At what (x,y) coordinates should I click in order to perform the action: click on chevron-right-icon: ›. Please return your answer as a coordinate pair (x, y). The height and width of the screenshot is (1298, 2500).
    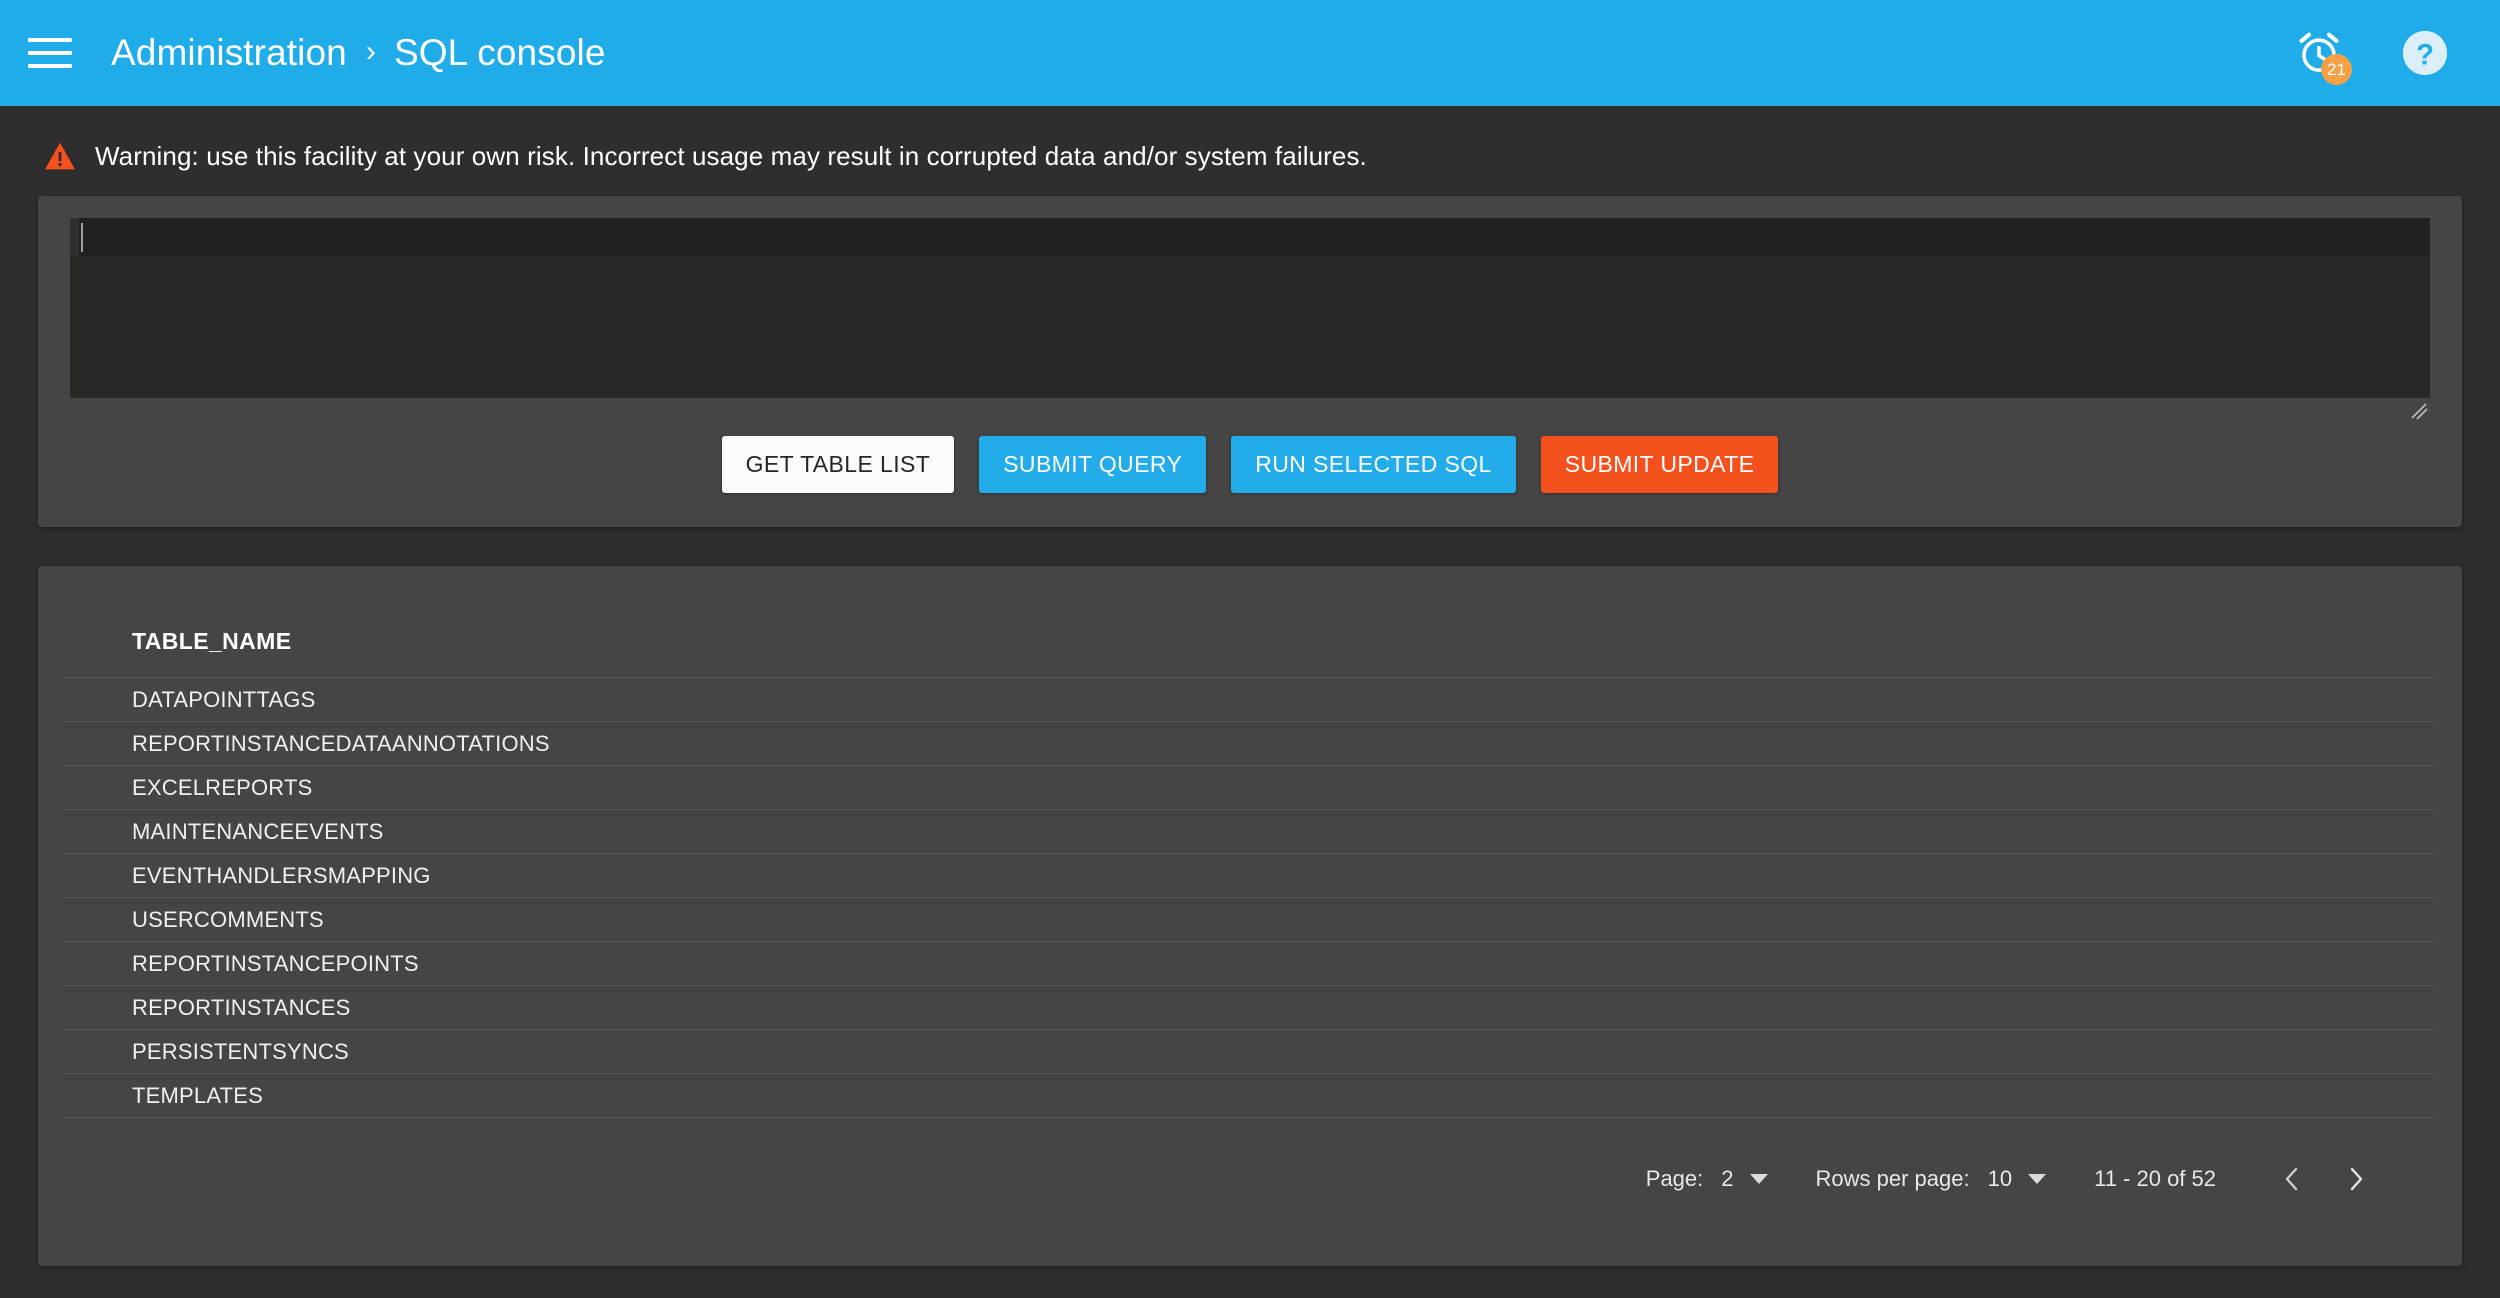
    Looking at the image, I should click on (370, 51).